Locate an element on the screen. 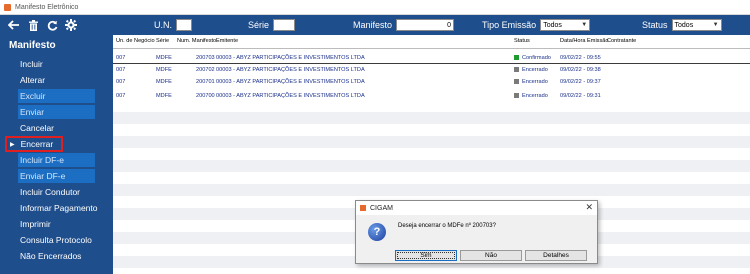 The height and width of the screenshot is (274, 750). details-button: Detalhes is located at coordinates (556, 255).